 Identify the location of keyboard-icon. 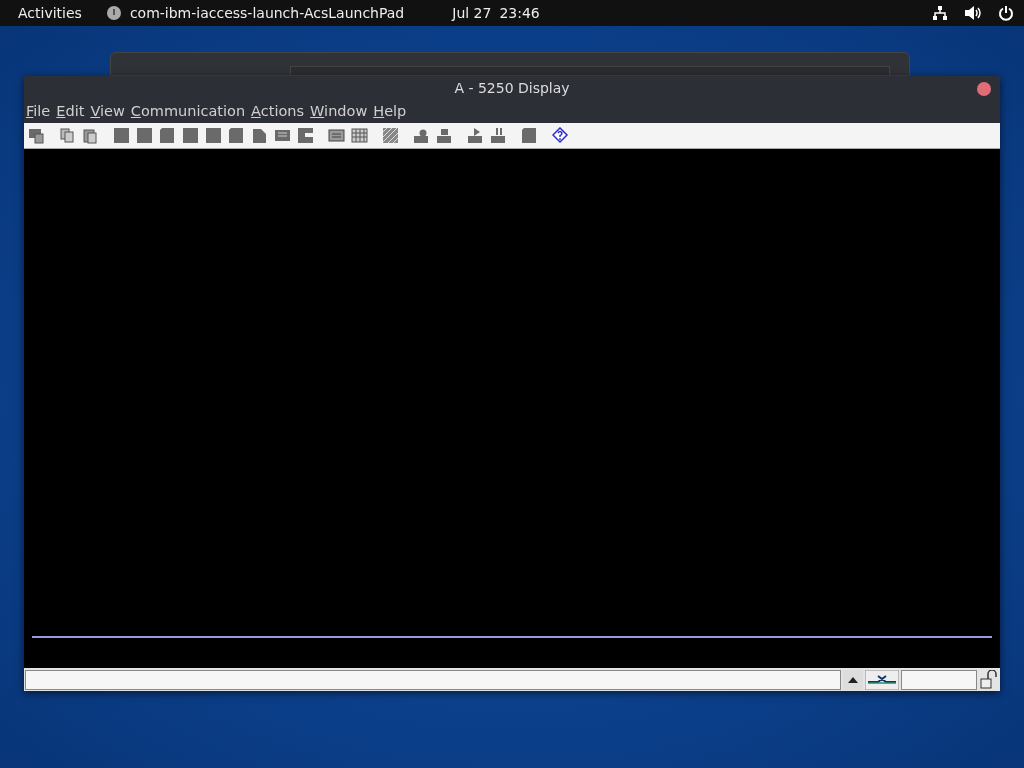
(336, 135).